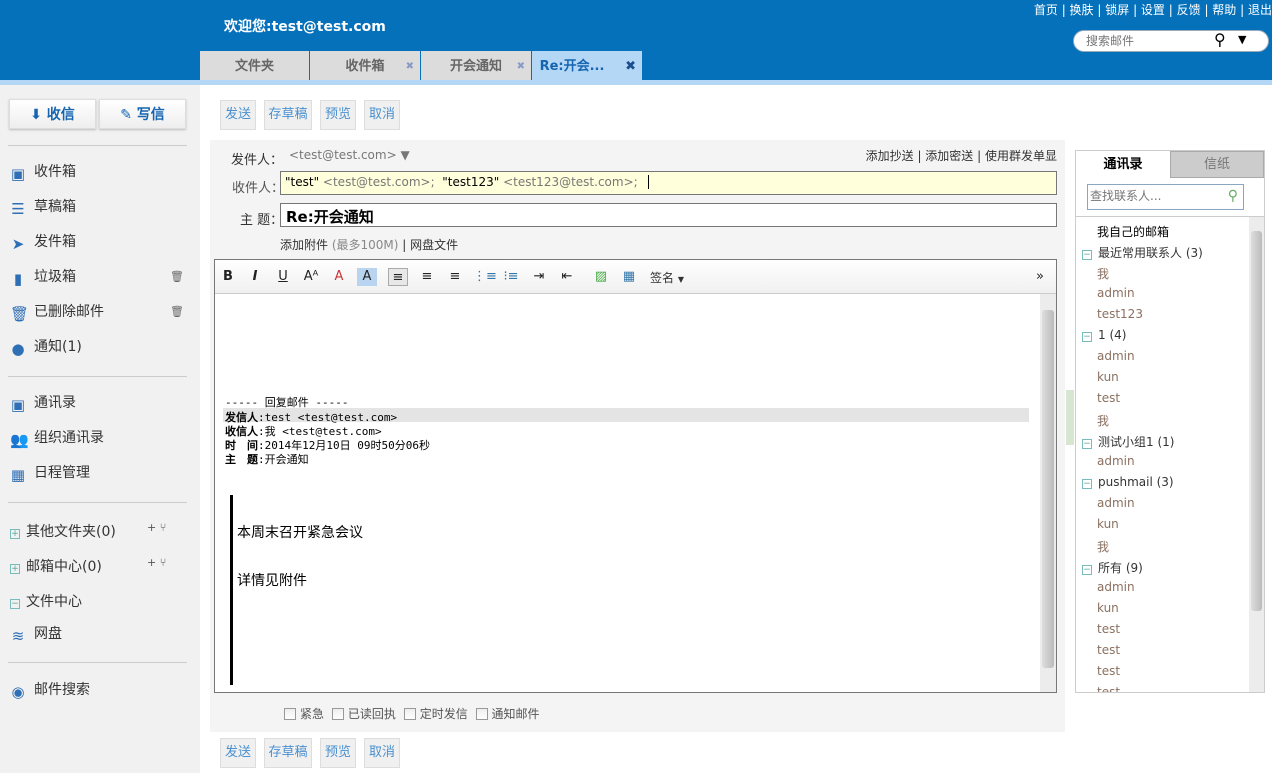  Describe the element at coordinates (338, 115) in the screenshot. I see `preview-button: 预览` at that location.